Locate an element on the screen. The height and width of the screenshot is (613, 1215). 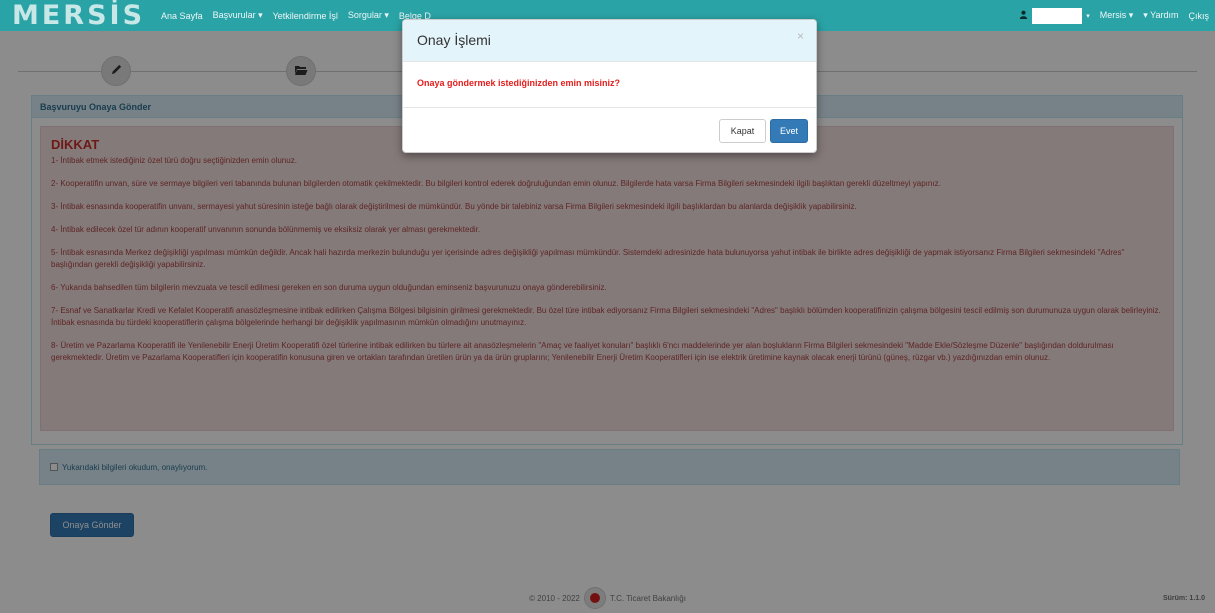
user-name-redacted is located at coordinates (1057, 15).